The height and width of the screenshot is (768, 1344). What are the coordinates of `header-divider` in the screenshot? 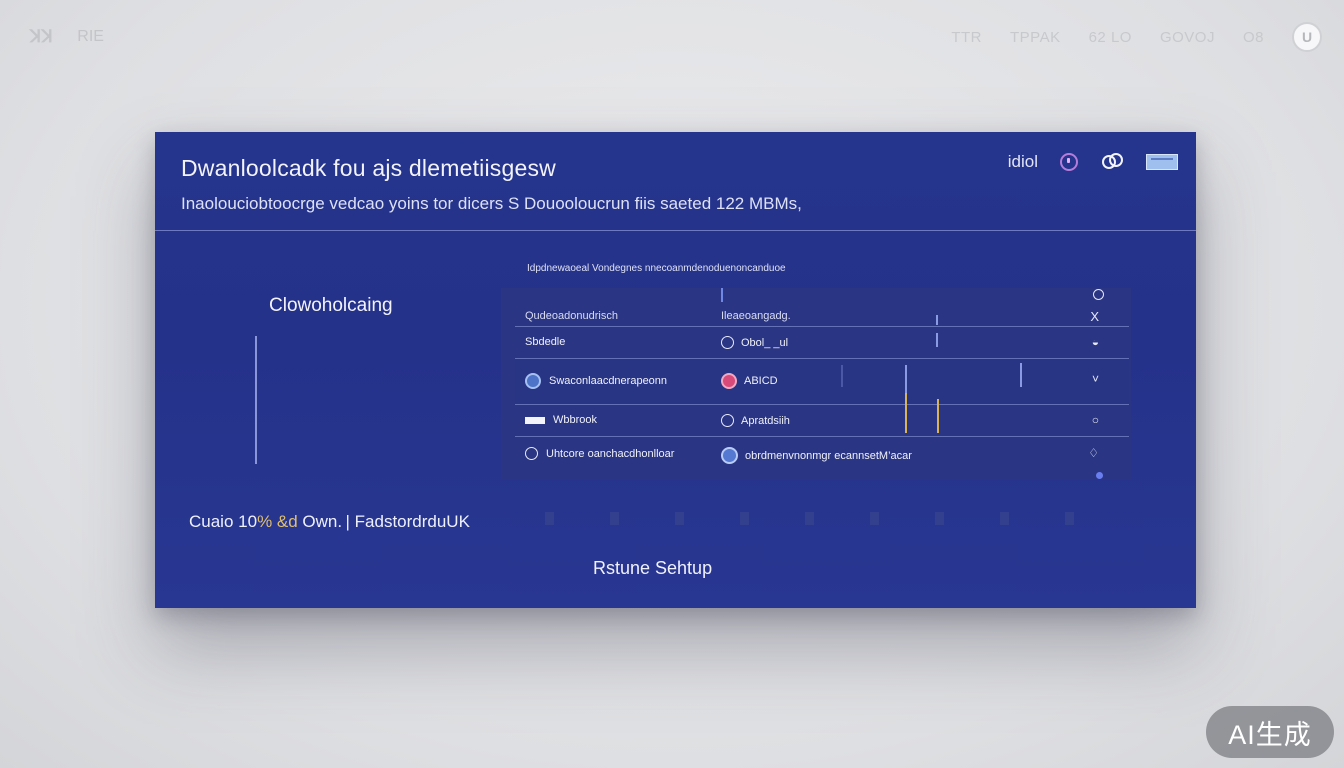 It's located at (675, 230).